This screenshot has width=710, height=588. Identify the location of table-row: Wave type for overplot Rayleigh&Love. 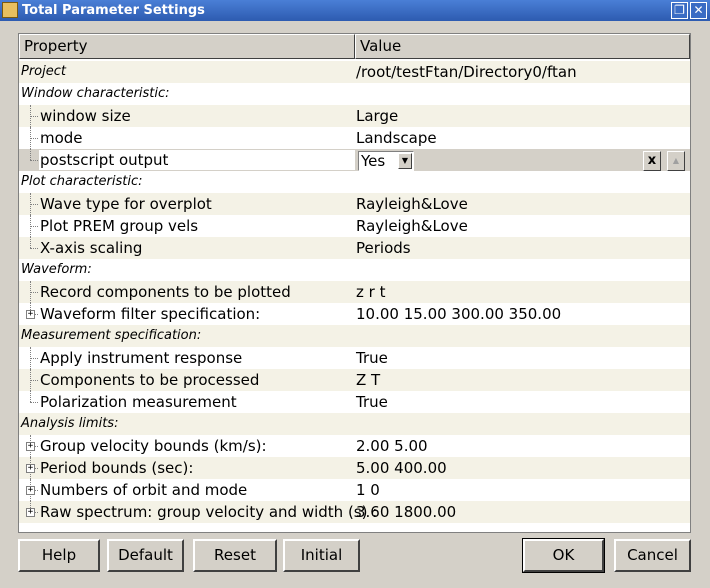
(354, 204).